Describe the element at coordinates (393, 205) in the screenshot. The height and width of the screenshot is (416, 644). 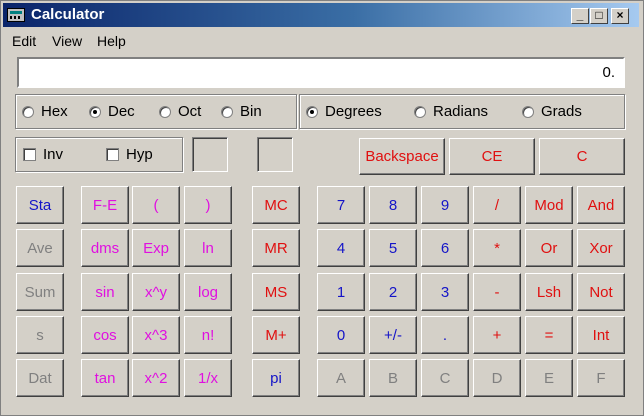
I see `key-8-button: 8` at that location.